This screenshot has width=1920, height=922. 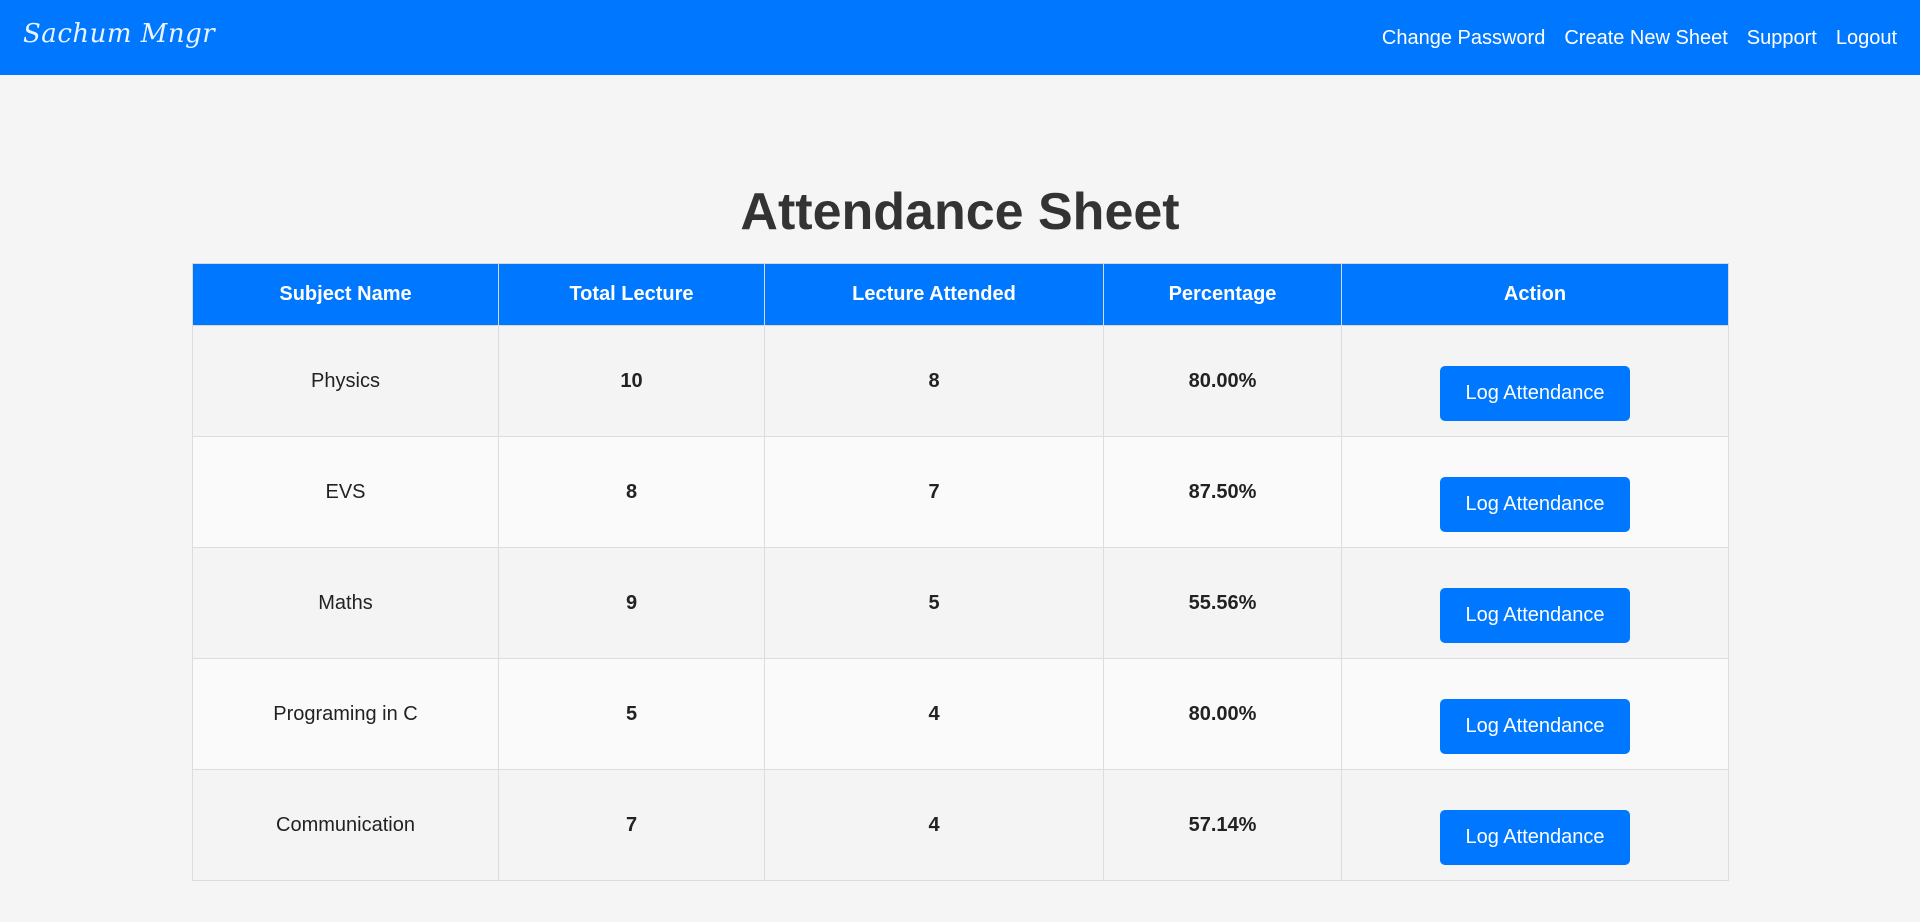 What do you see at coordinates (345, 381) in the screenshot?
I see `subject-name-cell: Physics` at bounding box center [345, 381].